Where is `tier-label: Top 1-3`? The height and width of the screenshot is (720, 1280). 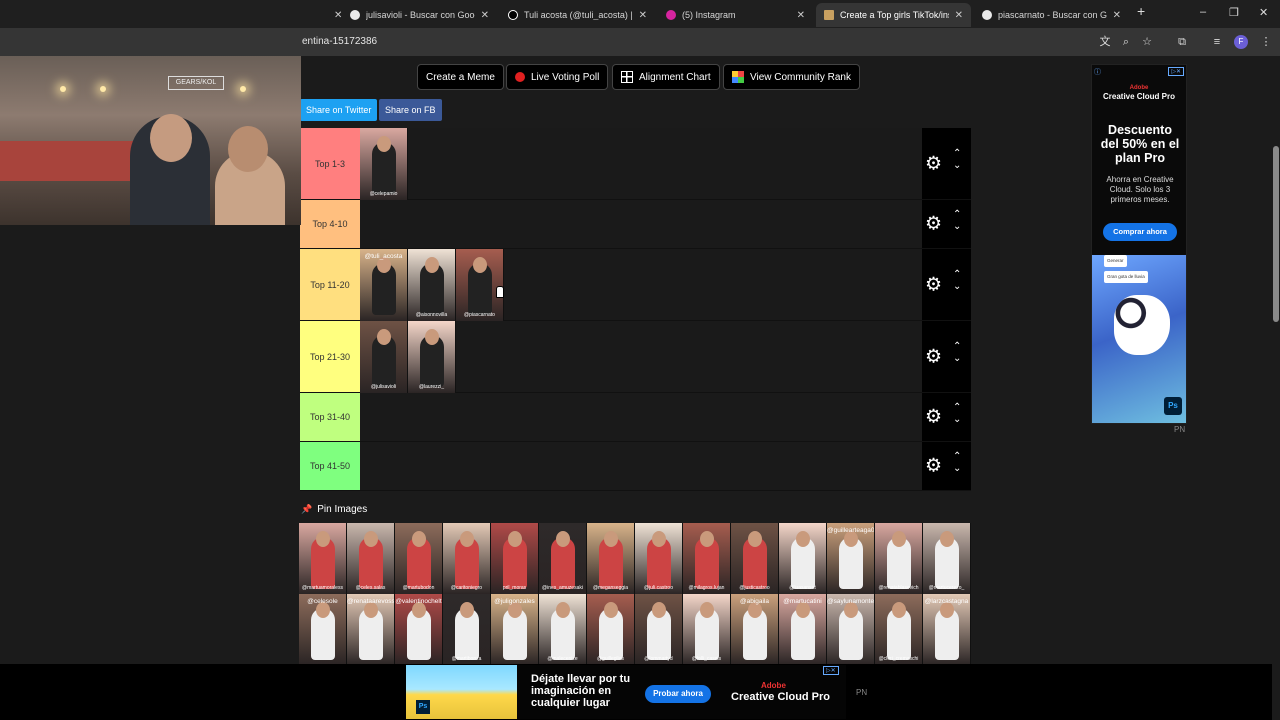 tier-label: Top 1-3 is located at coordinates (330, 163).